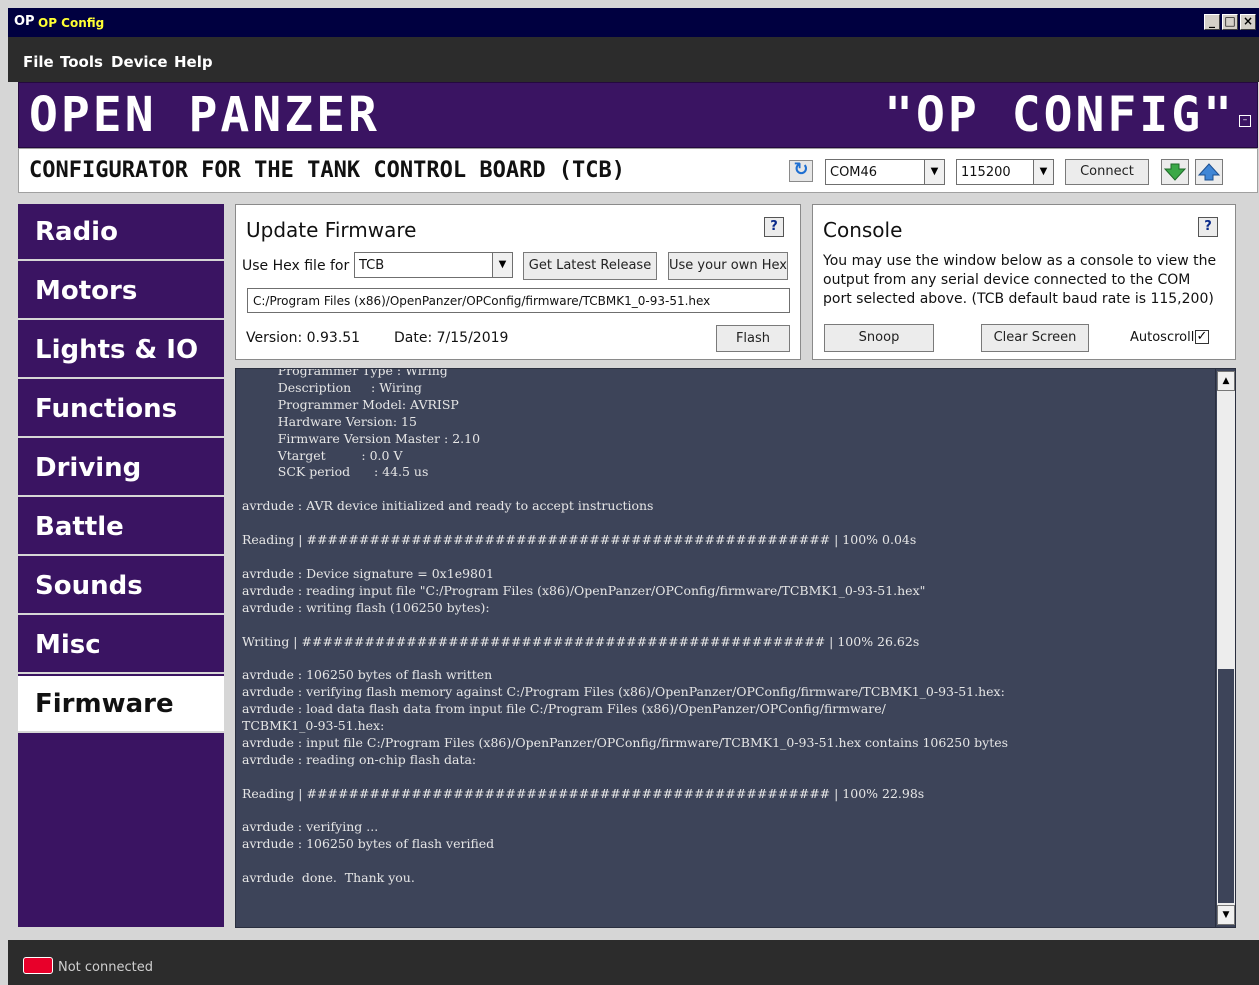  What do you see at coordinates (121, 291) in the screenshot?
I see `sidebar-item-motors: Motors` at bounding box center [121, 291].